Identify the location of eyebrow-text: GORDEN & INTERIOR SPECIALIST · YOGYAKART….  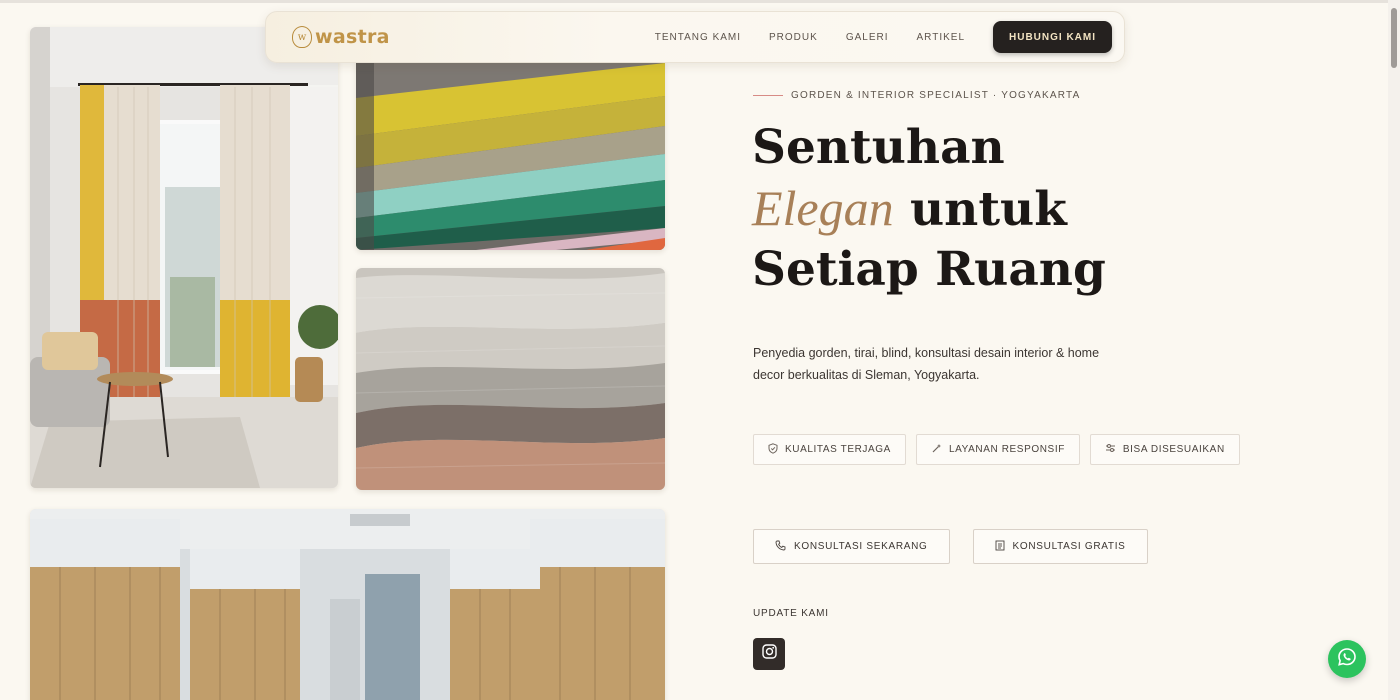
(936, 95).